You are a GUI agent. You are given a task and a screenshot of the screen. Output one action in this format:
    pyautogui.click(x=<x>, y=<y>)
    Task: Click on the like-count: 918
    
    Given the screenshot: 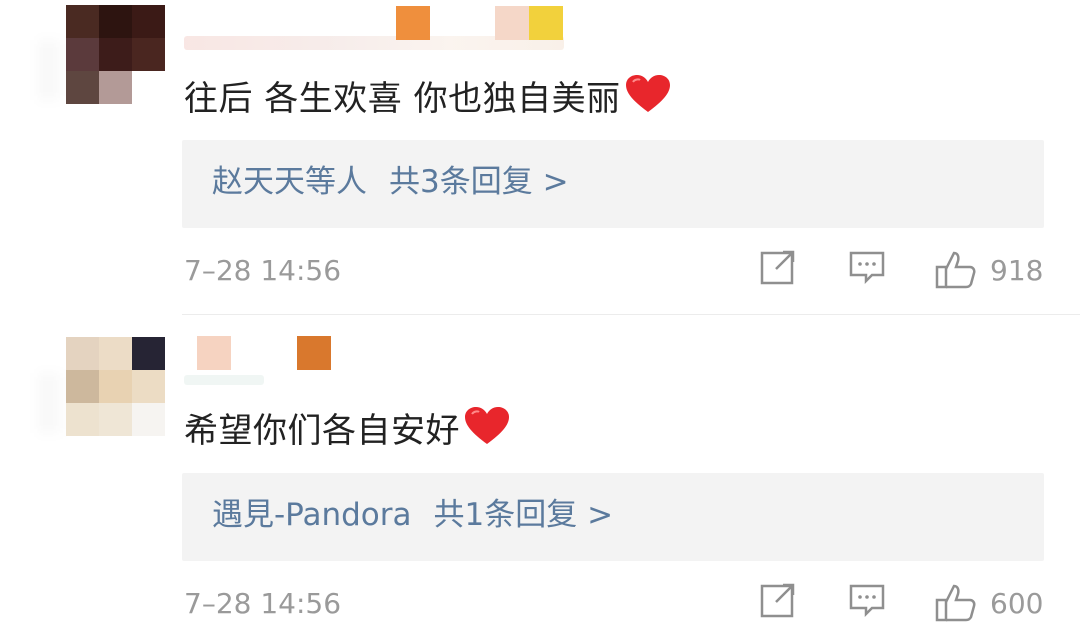 What is the action you would take?
    pyautogui.click(x=1017, y=270)
    